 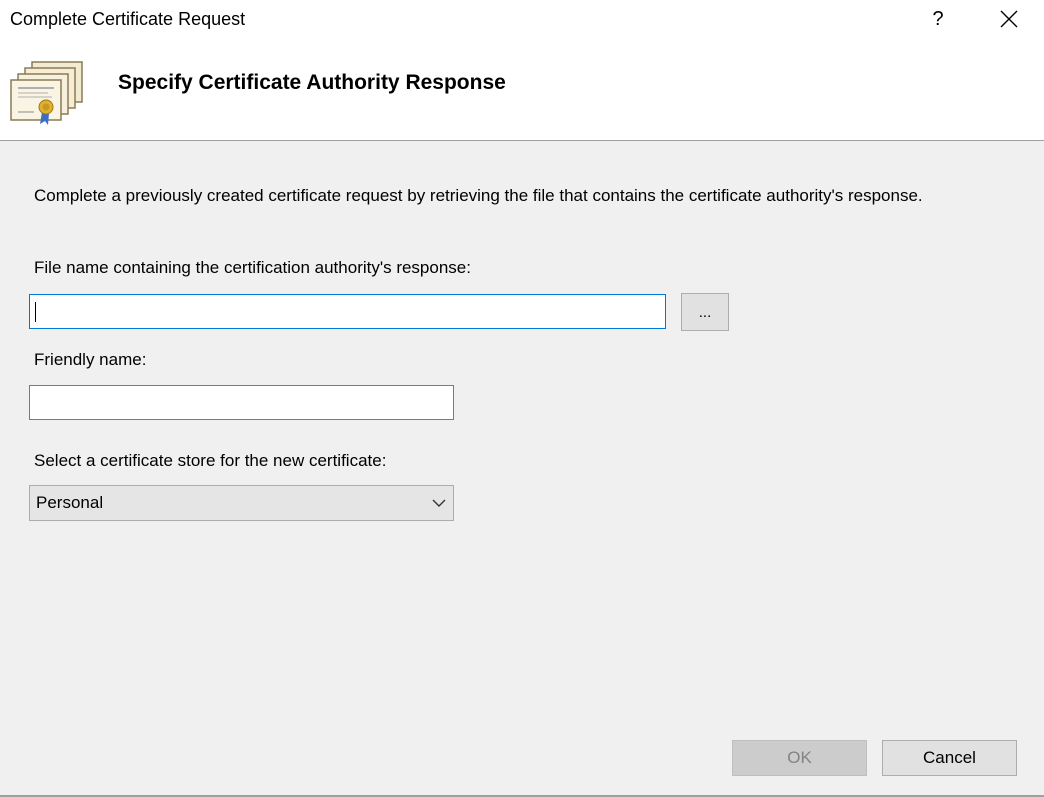 I want to click on chevron-down-icon, so click(x=439, y=503).